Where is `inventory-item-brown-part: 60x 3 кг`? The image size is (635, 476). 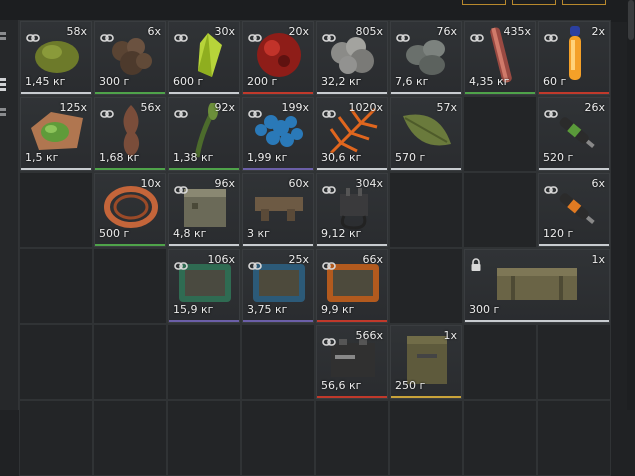 inventory-item-brown-part: 60x 3 кг is located at coordinates (278, 210).